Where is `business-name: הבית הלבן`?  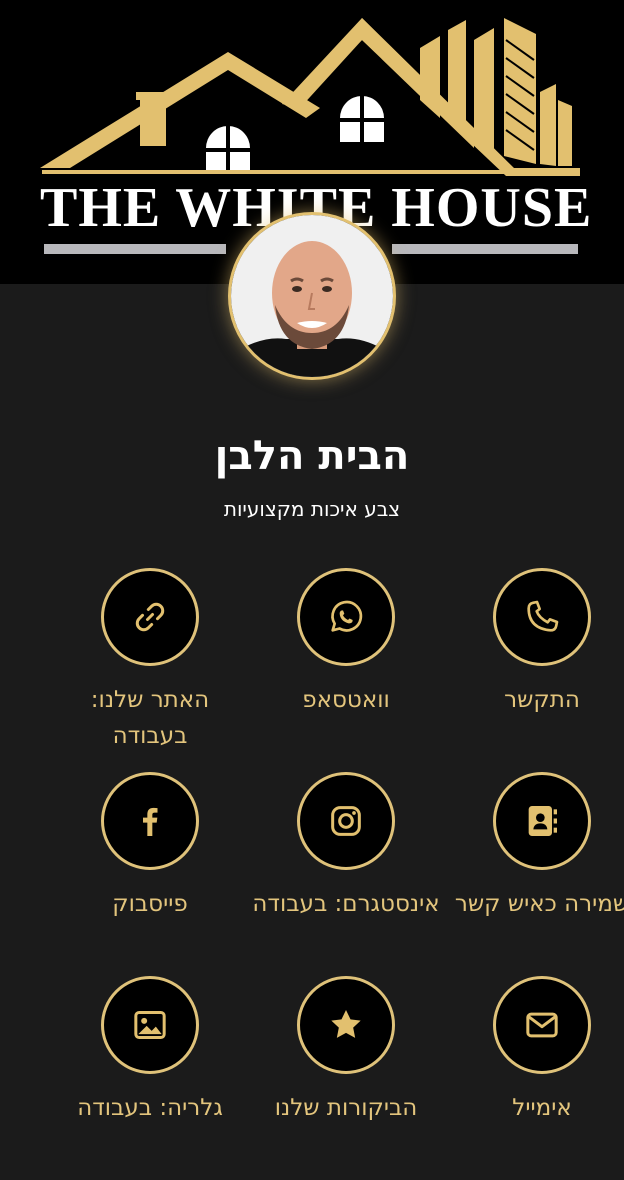
business-name: הבית הלבן is located at coordinates (312, 456).